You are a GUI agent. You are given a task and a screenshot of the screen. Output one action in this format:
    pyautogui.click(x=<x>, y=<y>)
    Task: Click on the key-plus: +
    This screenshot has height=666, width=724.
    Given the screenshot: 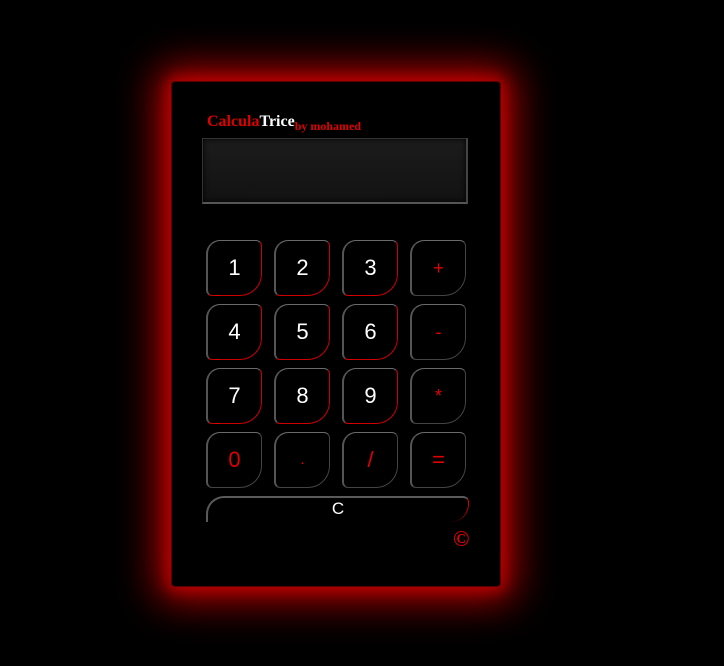 What is the action you would take?
    pyautogui.click(x=438, y=268)
    